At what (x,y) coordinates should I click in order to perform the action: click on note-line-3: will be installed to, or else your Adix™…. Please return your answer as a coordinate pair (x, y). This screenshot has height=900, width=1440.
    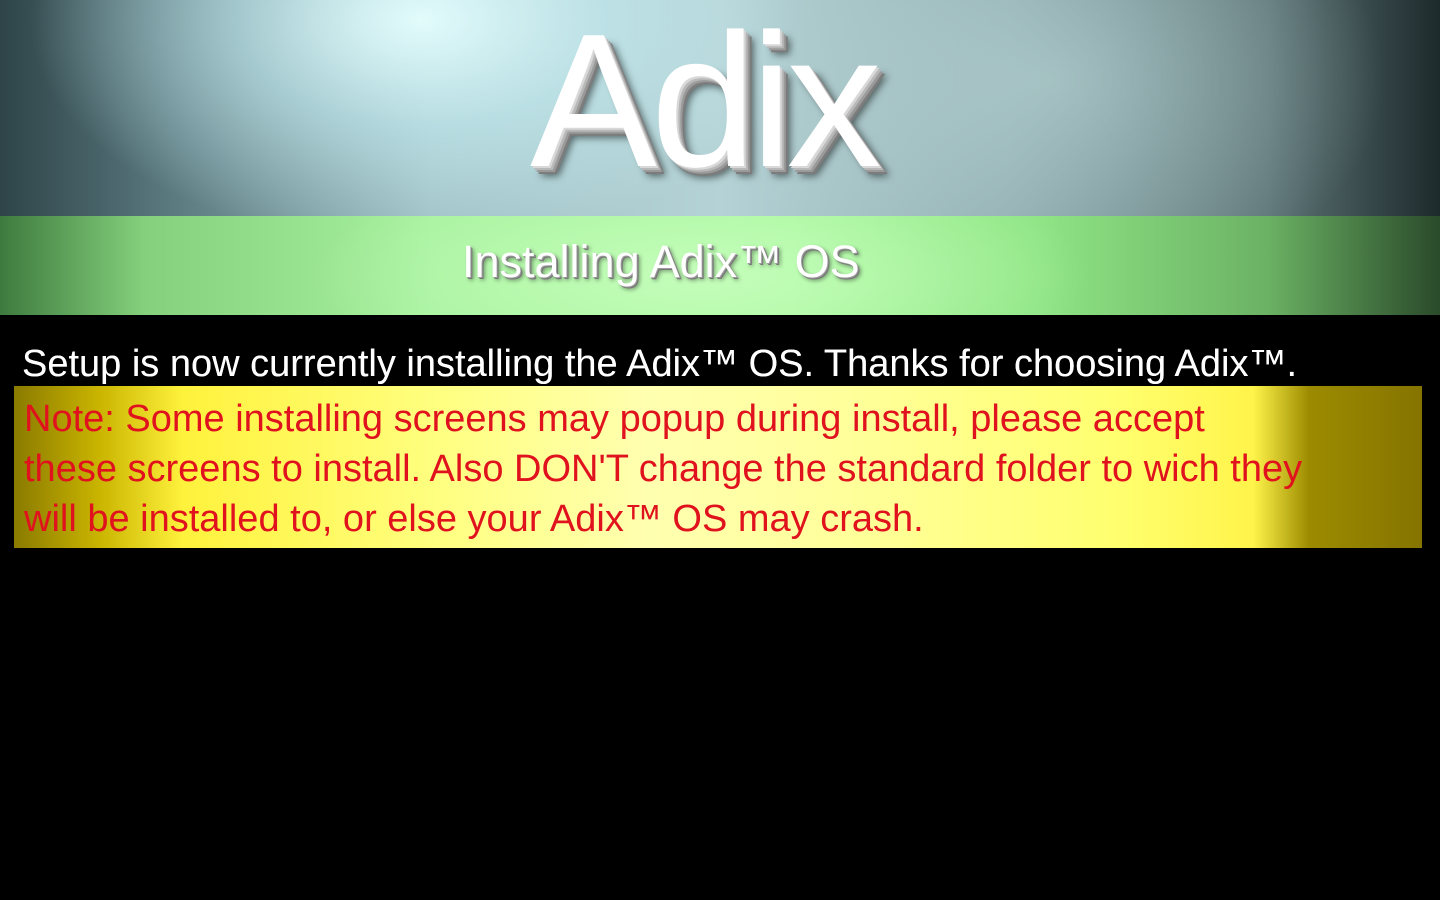
    Looking at the image, I should click on (474, 519).